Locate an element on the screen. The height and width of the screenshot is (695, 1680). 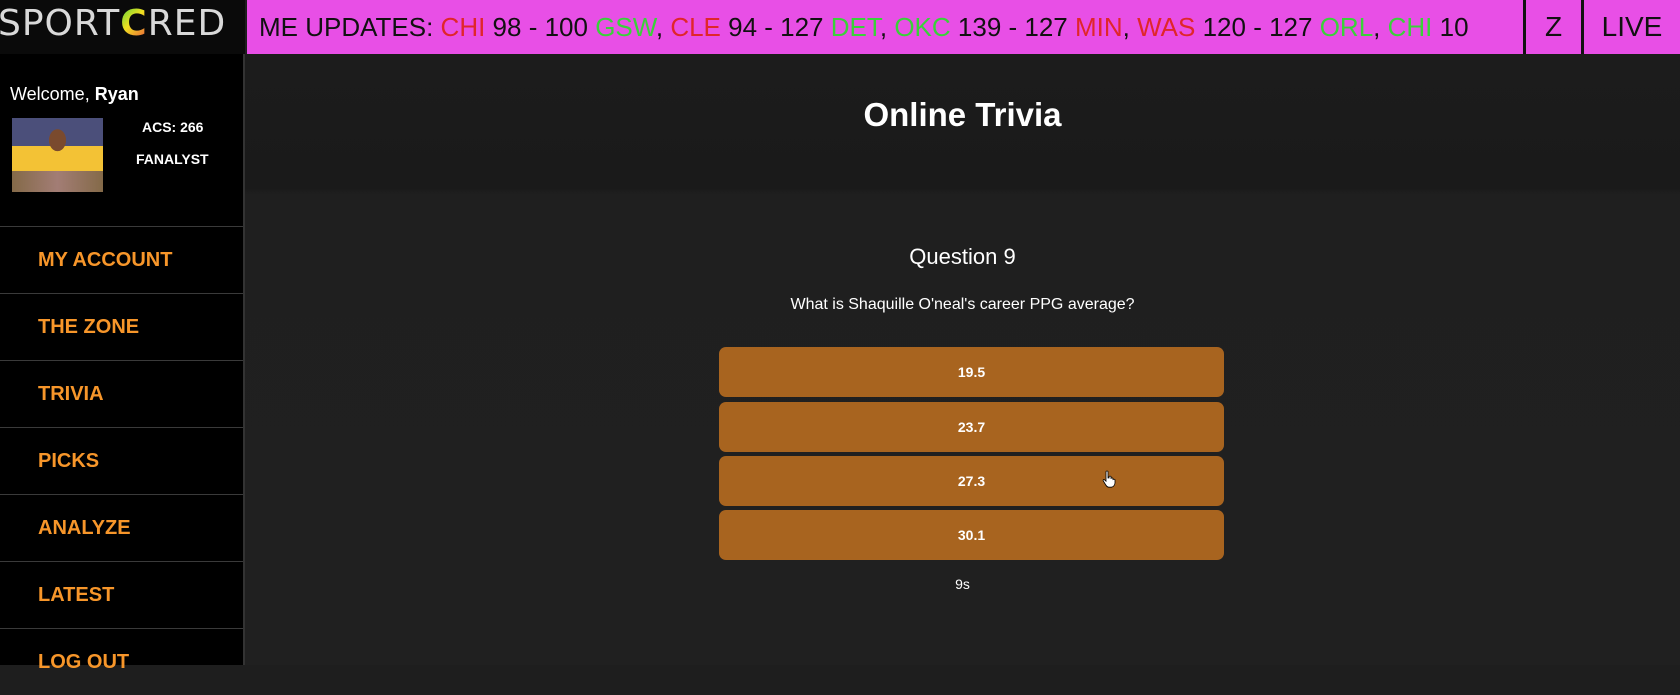
sportcred-logo: SPORTCRED is located at coordinates (122, 27).